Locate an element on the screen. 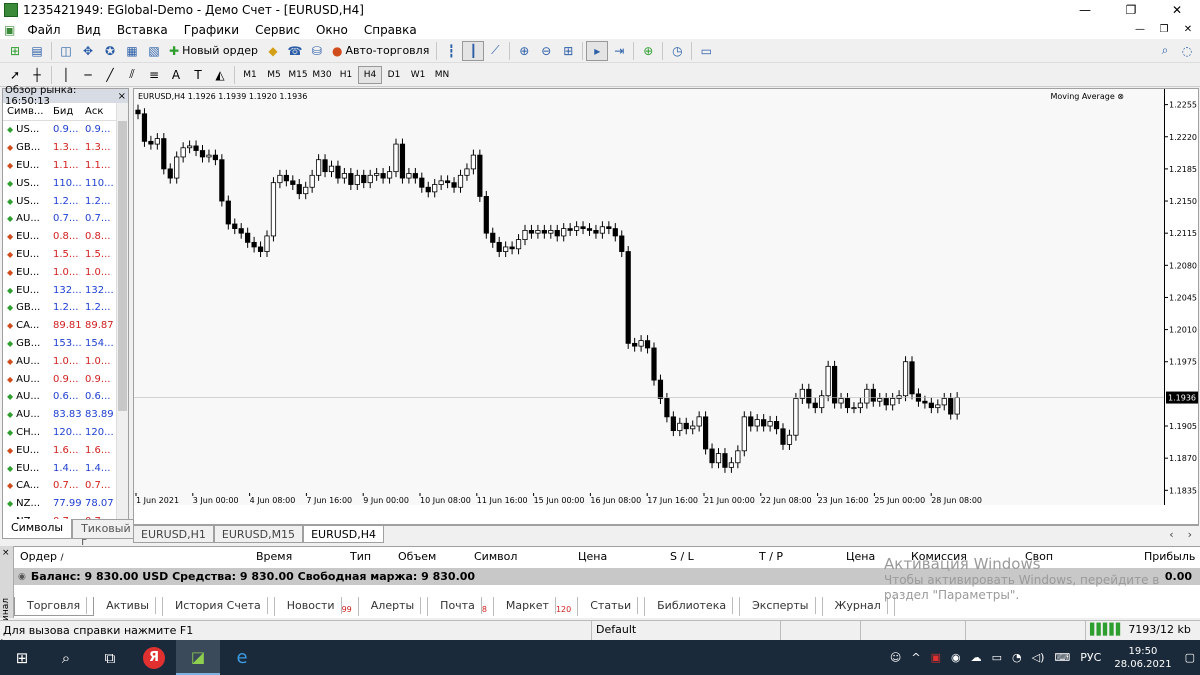  clock: 19:50 28.06.2021 is located at coordinates (1142, 658).